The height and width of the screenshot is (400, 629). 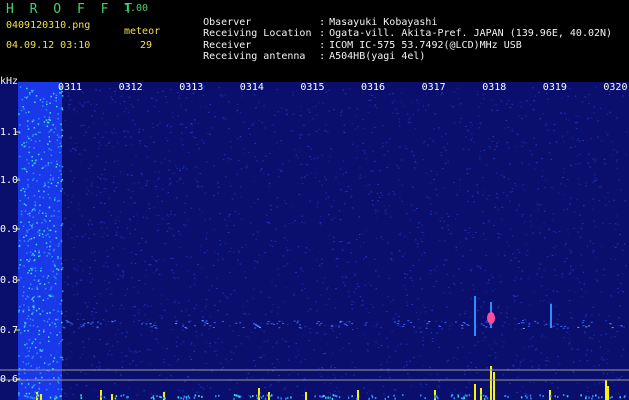 What do you see at coordinates (9, 229) in the screenshot?
I see `freq-tick-label: 0.9` at bounding box center [9, 229].